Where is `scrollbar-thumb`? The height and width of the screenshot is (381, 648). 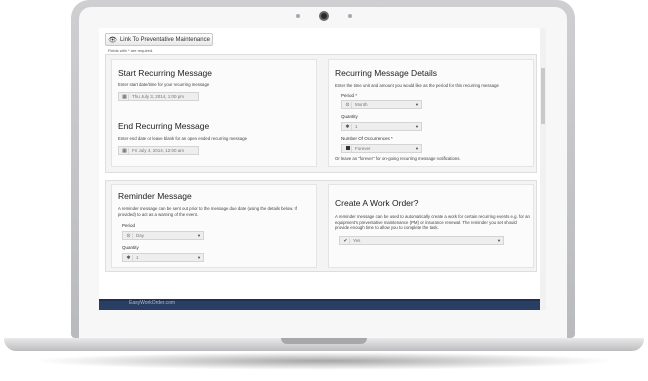
scrollbar-thumb is located at coordinates (543, 96).